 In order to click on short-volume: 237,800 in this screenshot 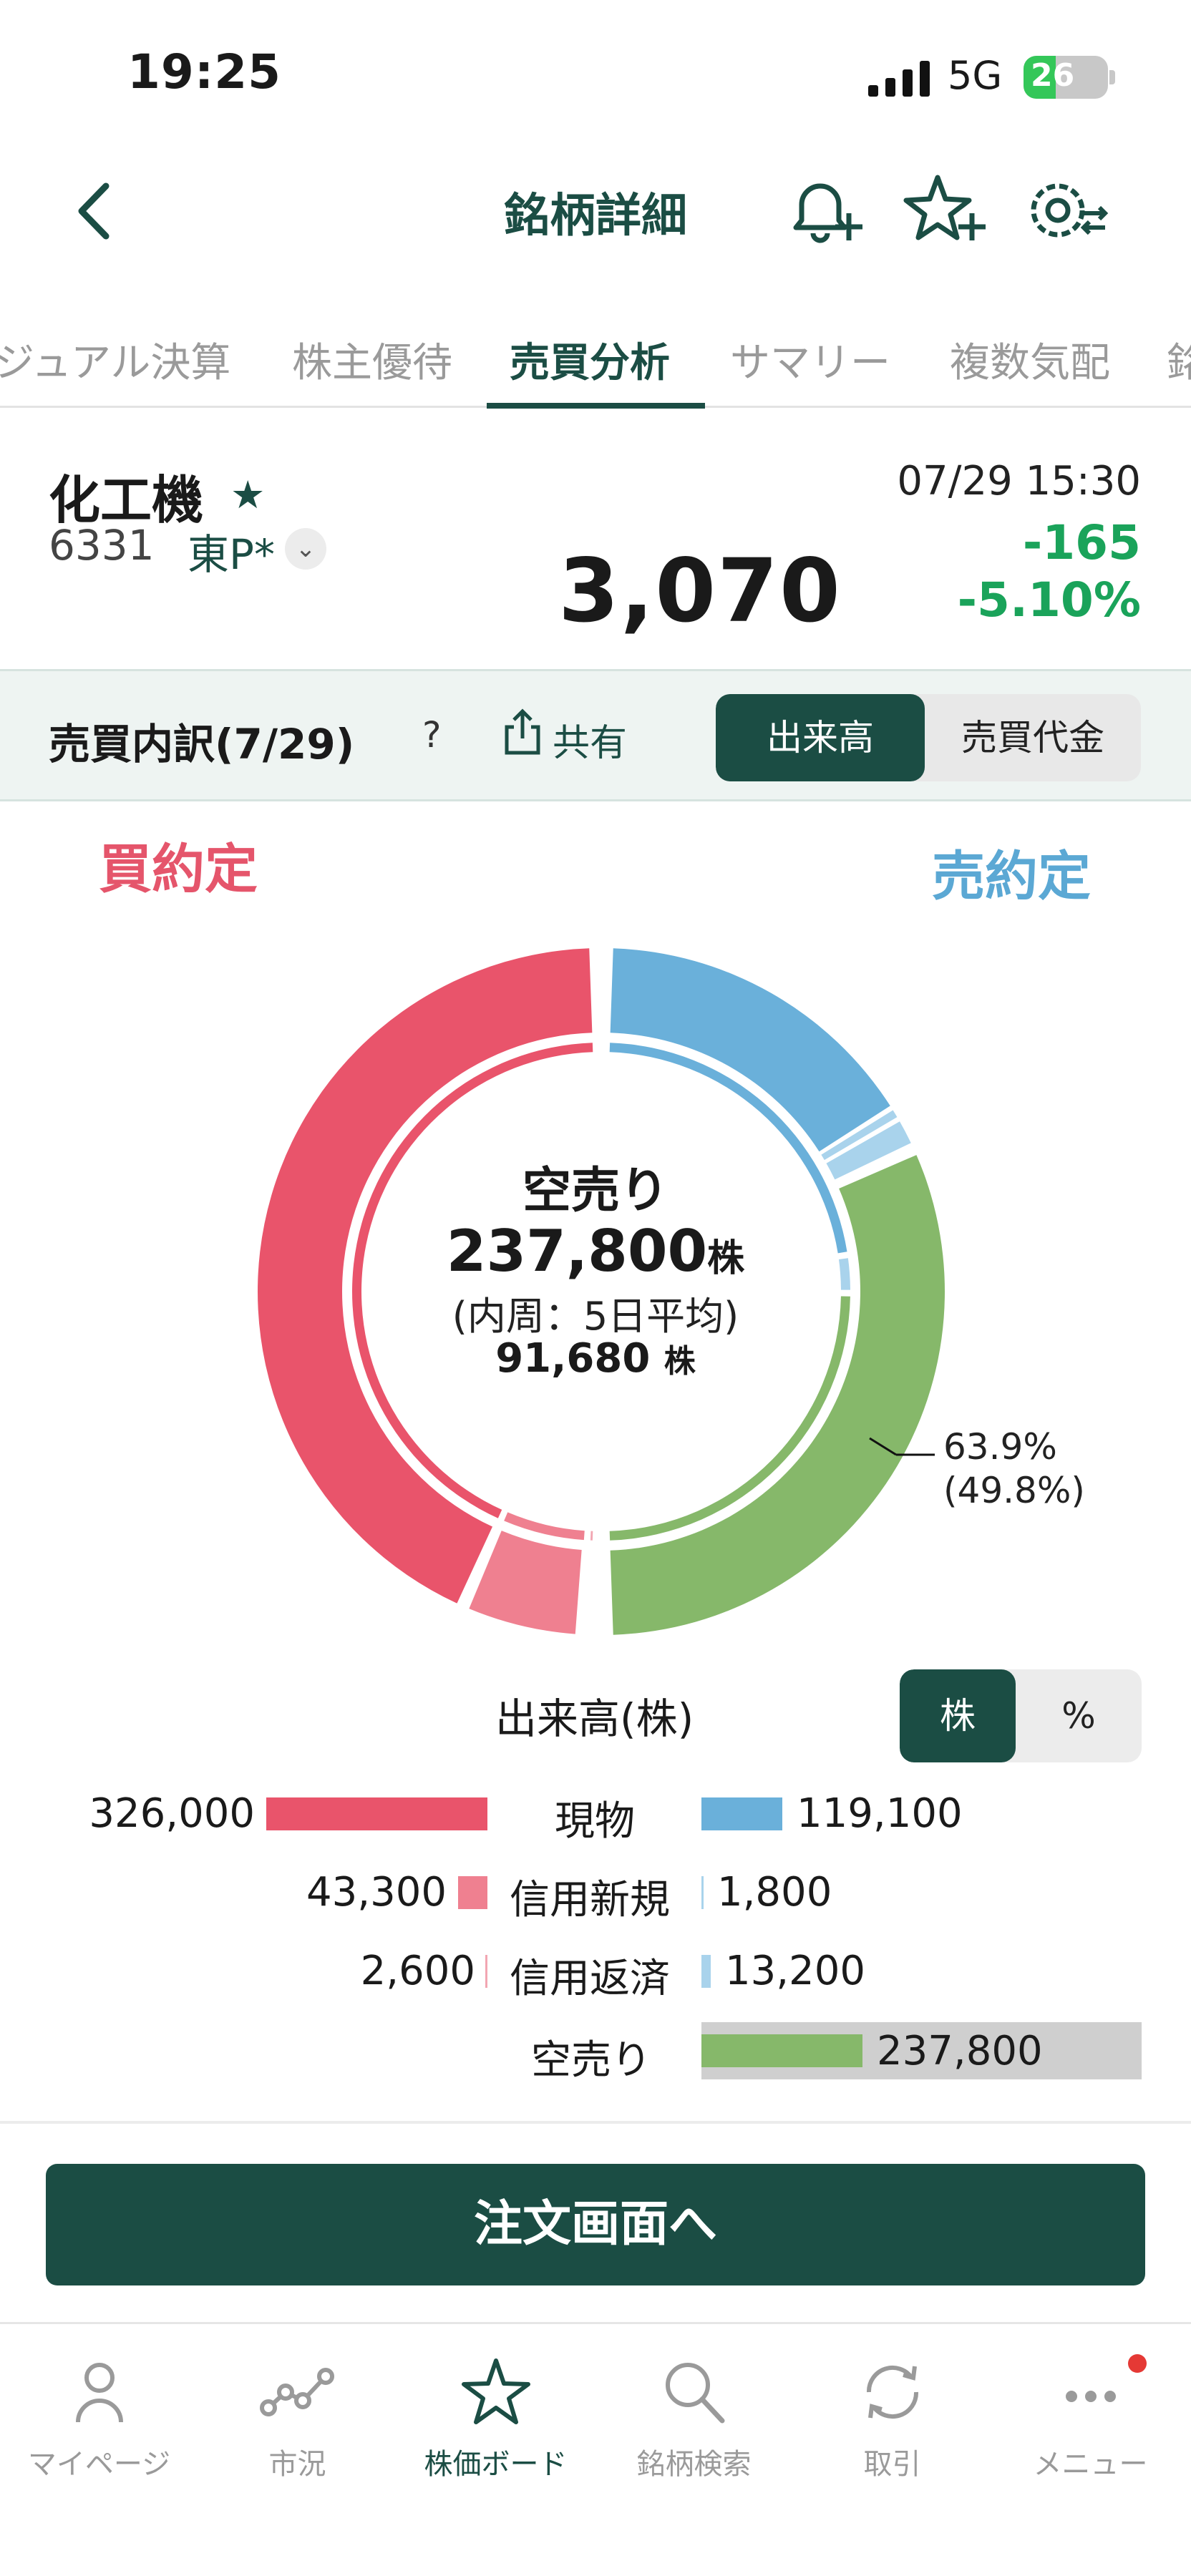, I will do `click(577, 1251)`.